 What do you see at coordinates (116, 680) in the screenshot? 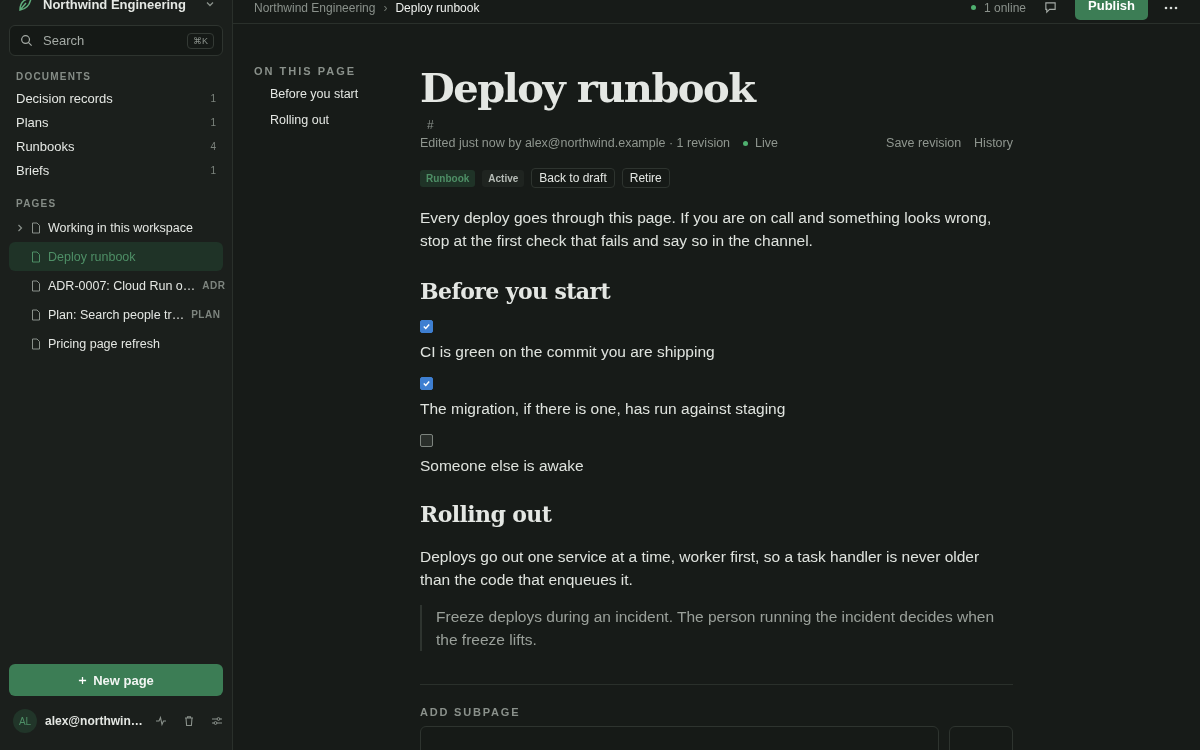
I see `new-page-button: New page` at bounding box center [116, 680].